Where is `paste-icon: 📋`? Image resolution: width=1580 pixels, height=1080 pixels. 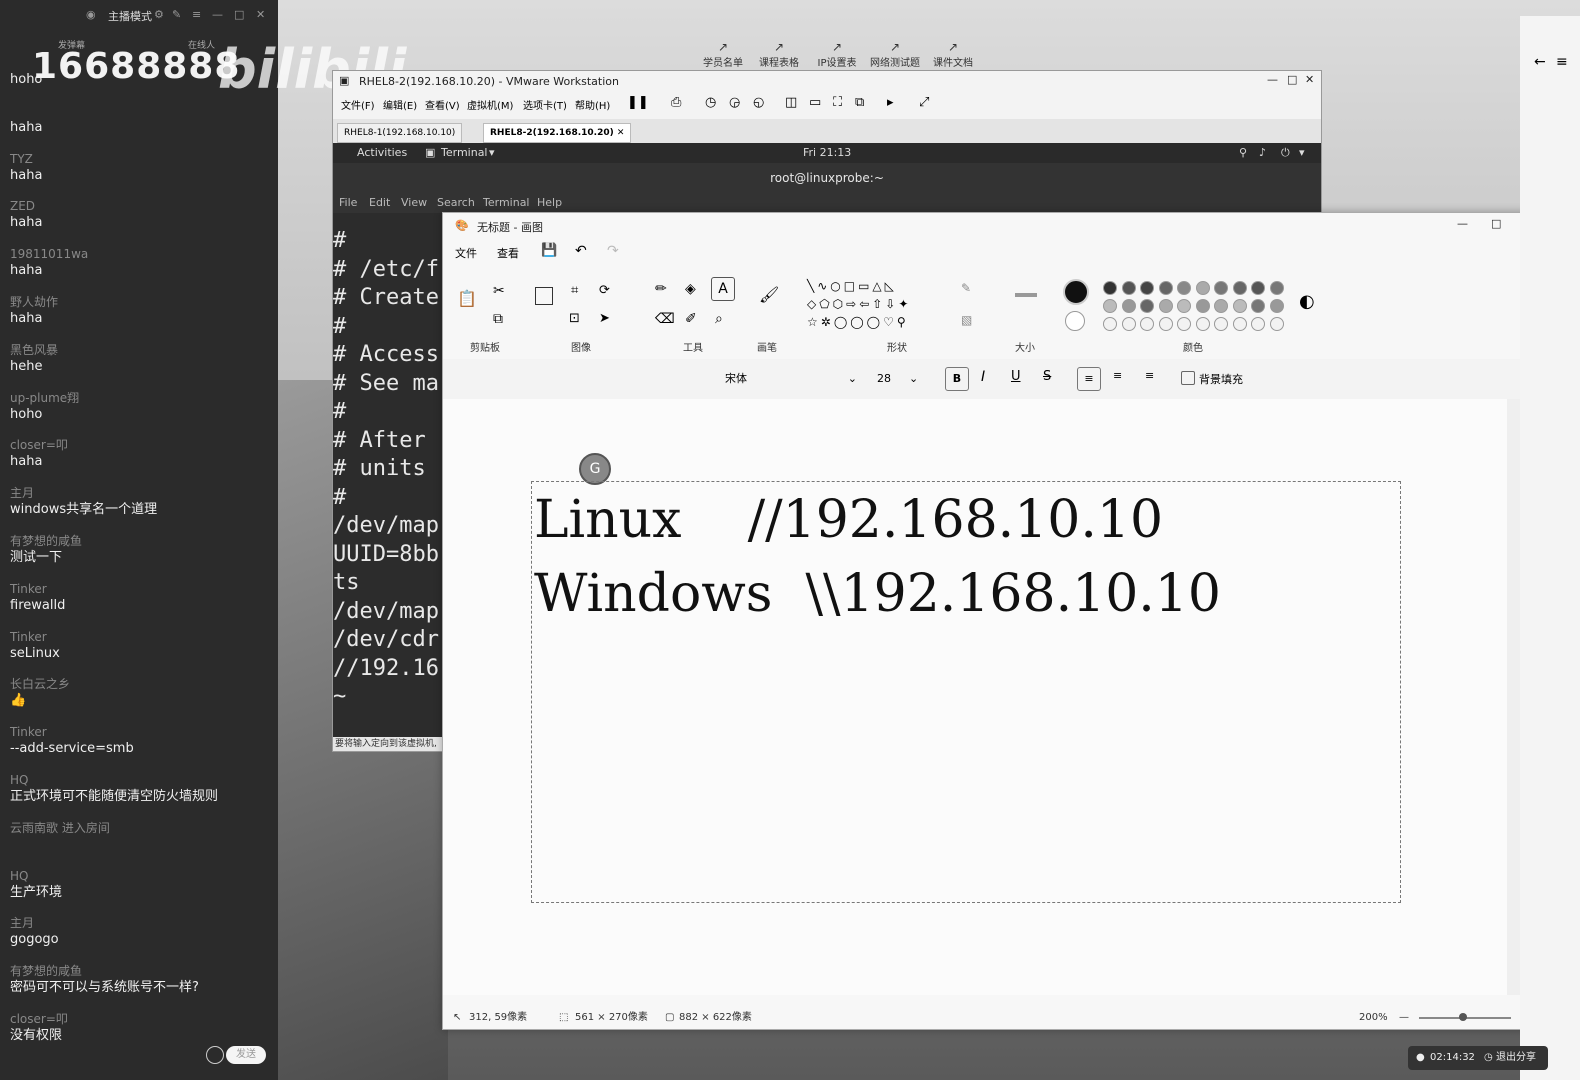 paste-icon: 📋 is located at coordinates (467, 298).